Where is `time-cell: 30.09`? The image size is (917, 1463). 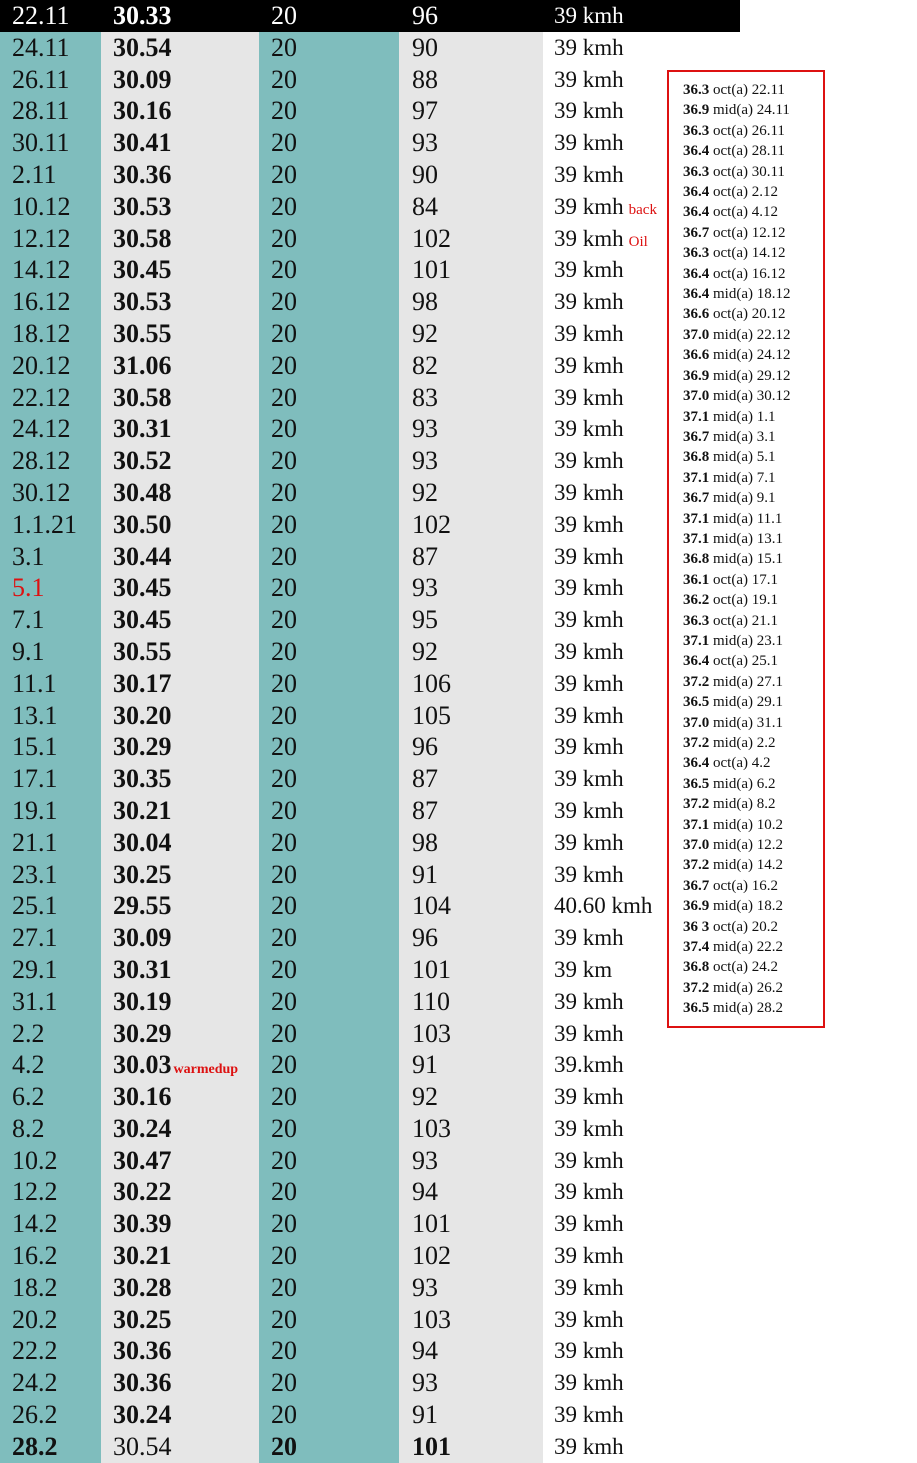
time-cell: 30.09 is located at coordinates (142, 938).